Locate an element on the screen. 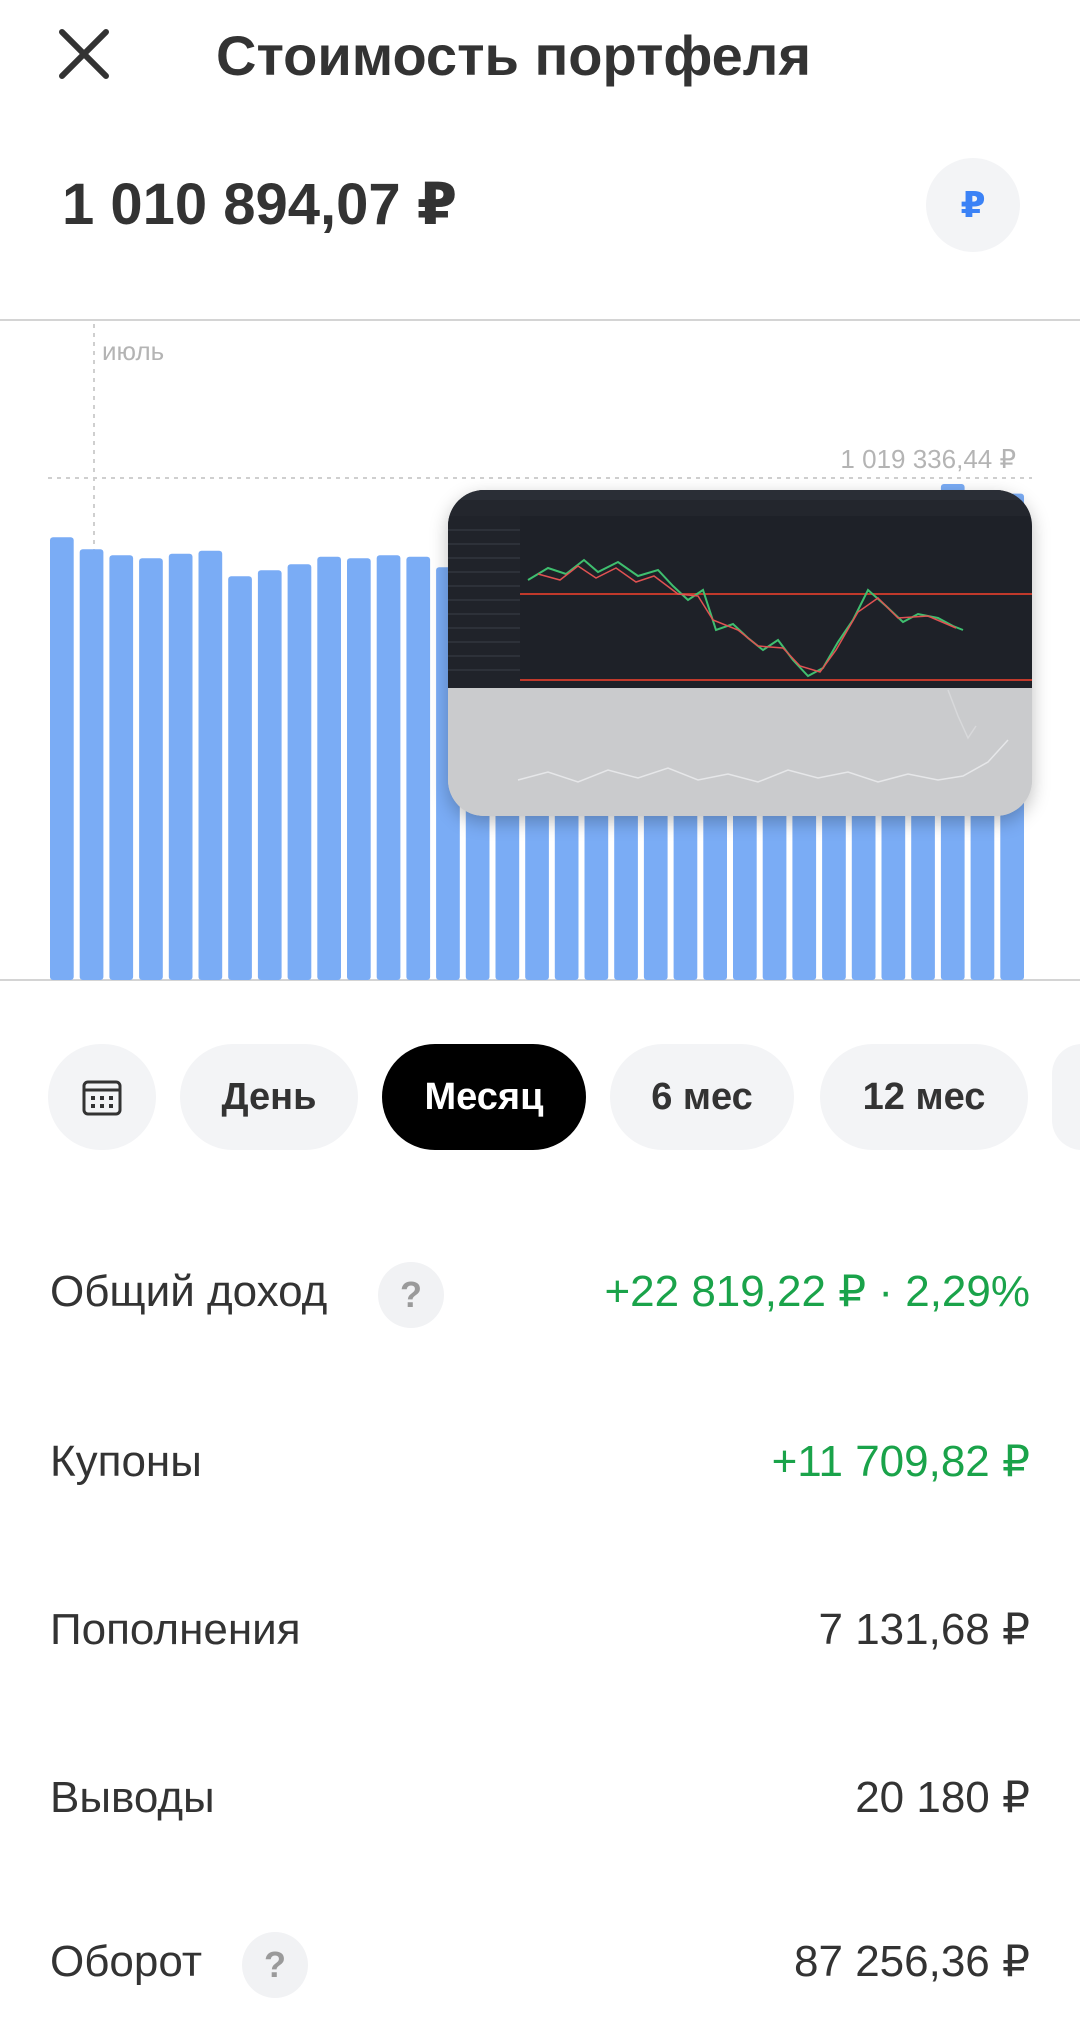 This screenshot has height=2038, width=1080. trading-chart-image is located at coordinates (740, 653).